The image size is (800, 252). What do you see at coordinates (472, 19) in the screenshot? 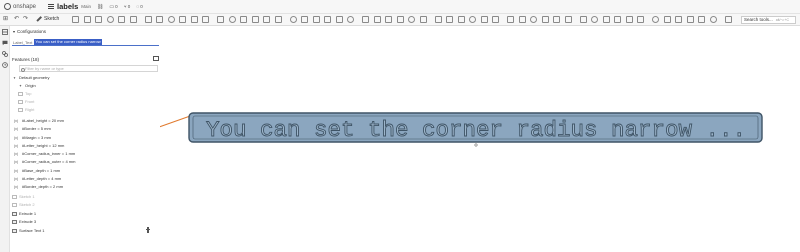
I see `extend-tool-icon` at bounding box center [472, 19].